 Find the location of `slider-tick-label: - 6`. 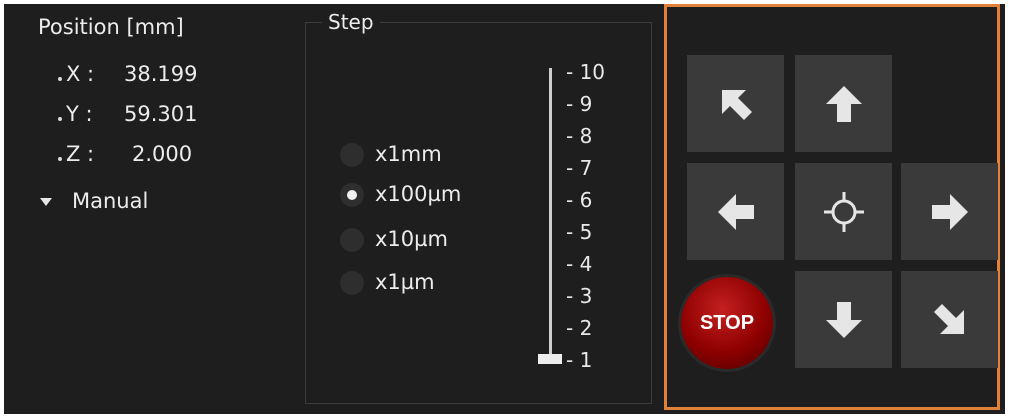

slider-tick-label: - 6 is located at coordinates (579, 200).